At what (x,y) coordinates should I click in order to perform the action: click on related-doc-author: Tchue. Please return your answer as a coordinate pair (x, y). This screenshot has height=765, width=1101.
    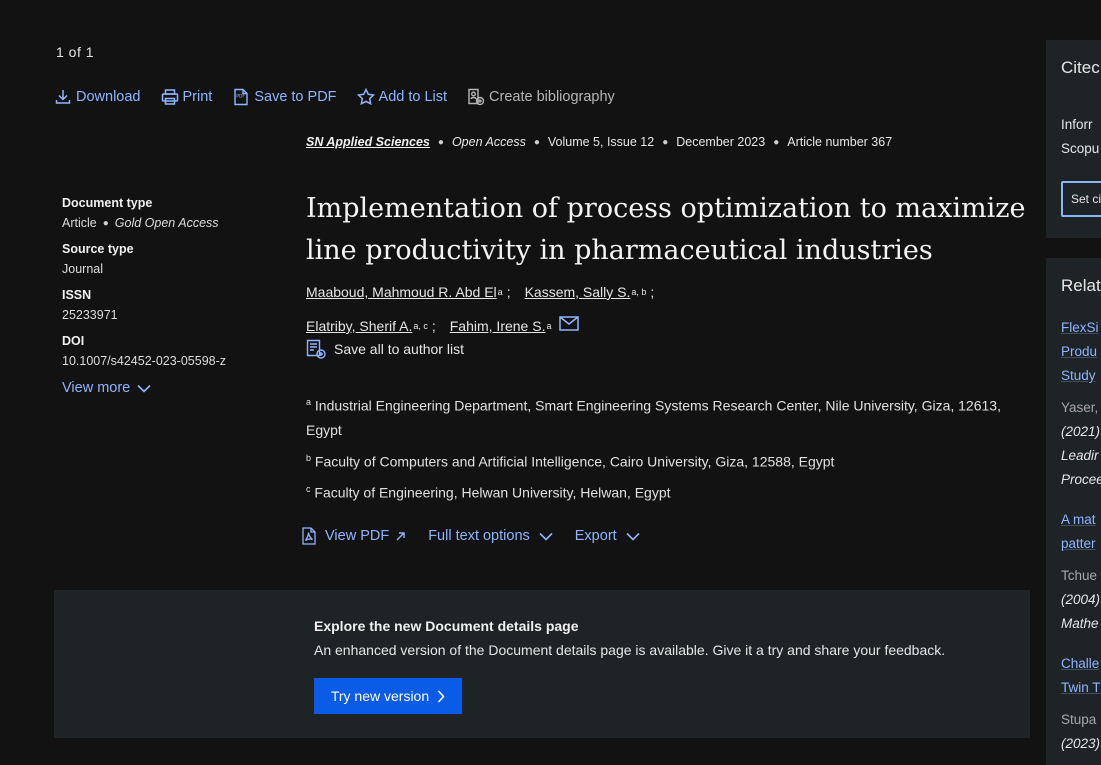
    Looking at the image, I should click on (1079, 575).